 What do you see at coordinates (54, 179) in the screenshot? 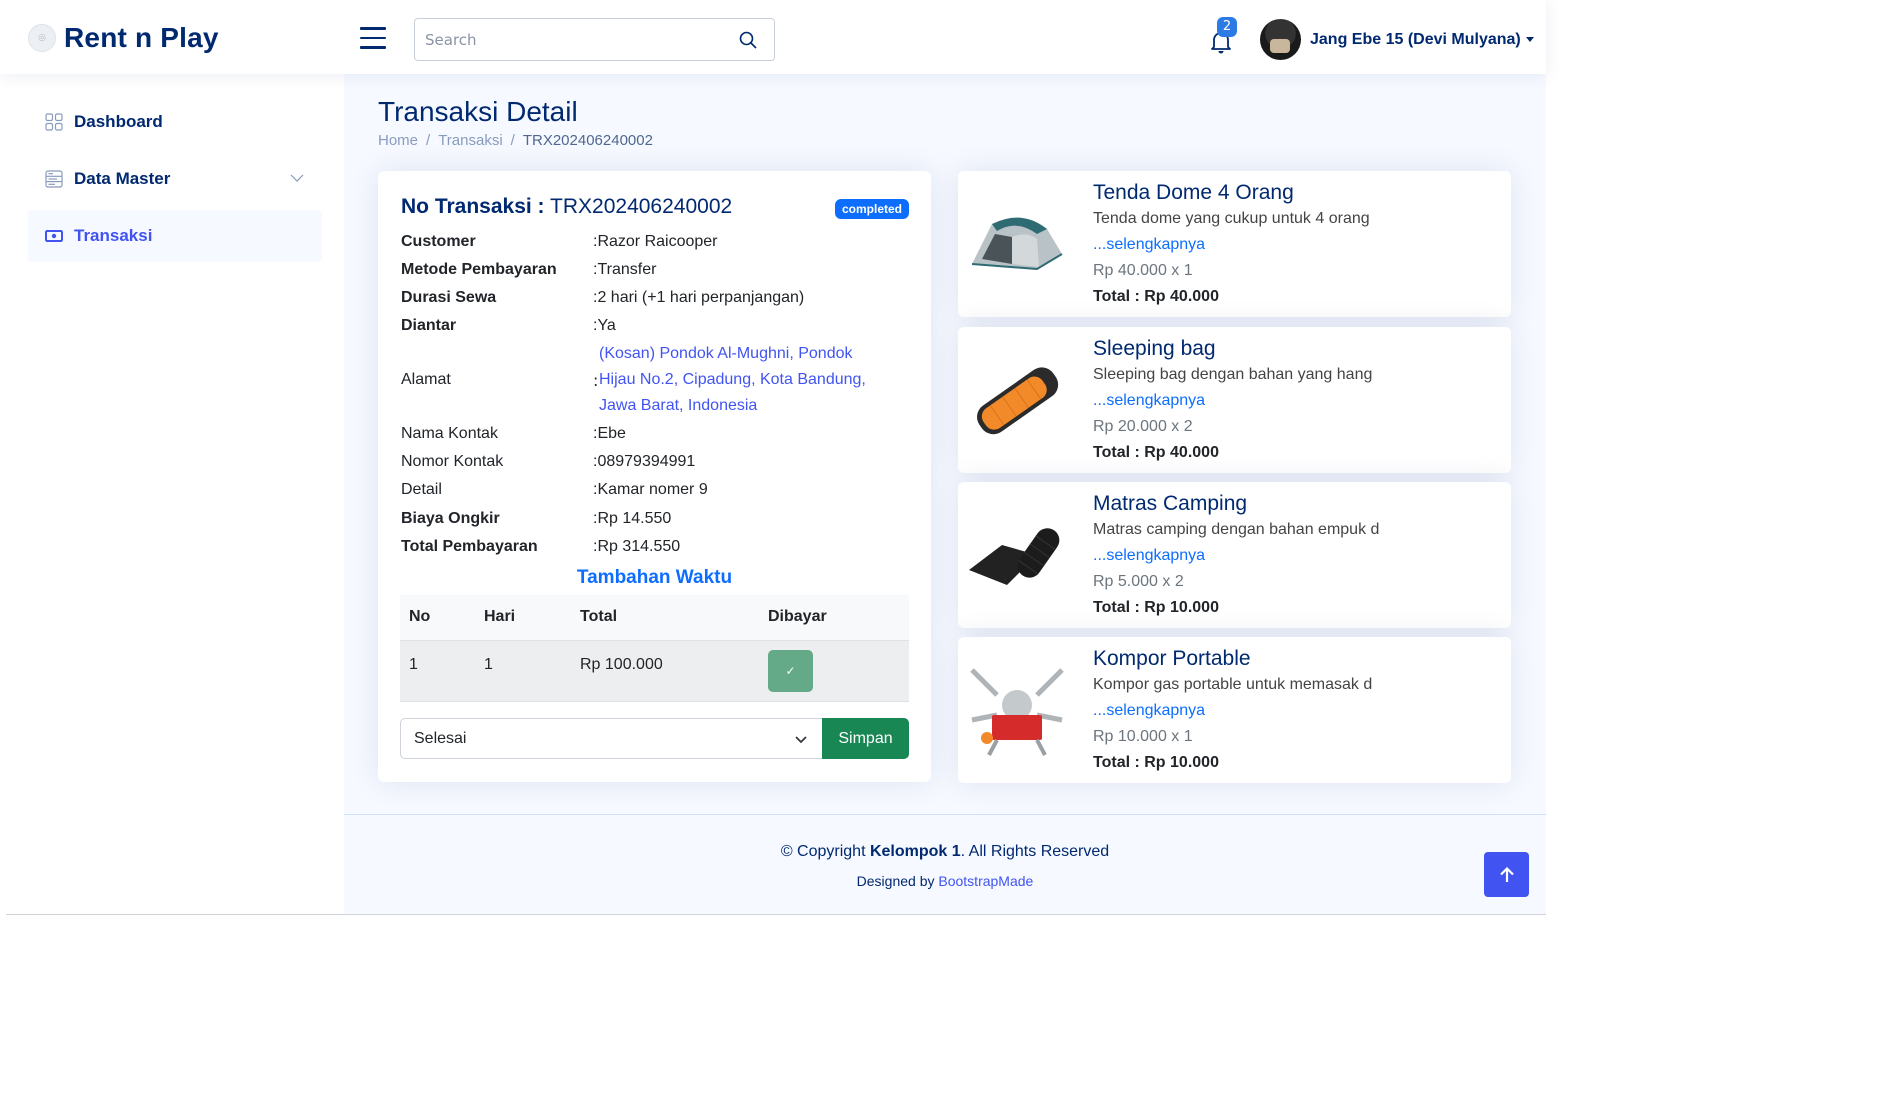
I see `menu-list-icon` at bounding box center [54, 179].